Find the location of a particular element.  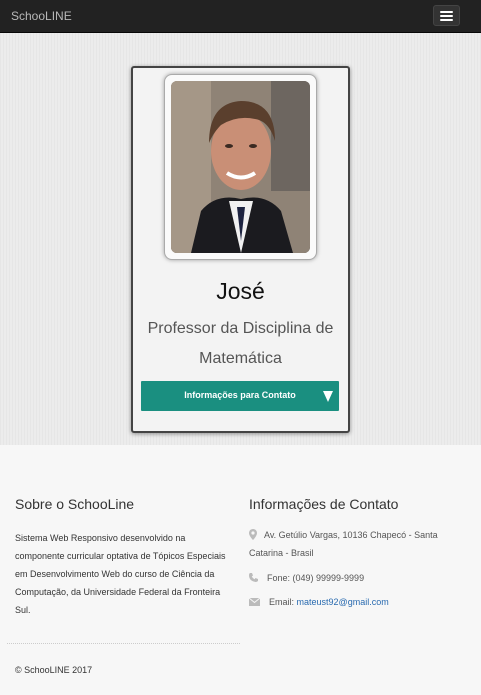

contact-email: Email: mateust92@gmail.com is located at coordinates (329, 602).